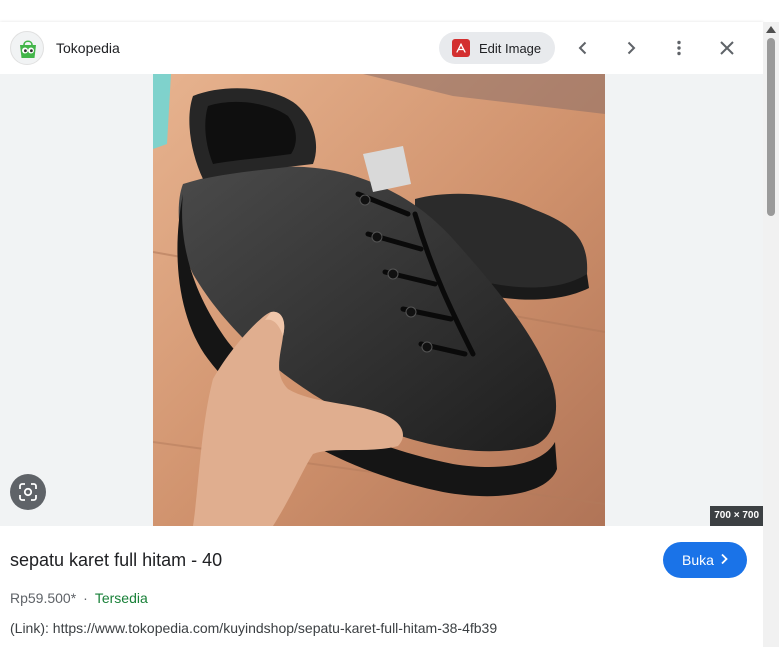 The image size is (779, 647). Describe the element at coordinates (461, 48) in the screenshot. I see `pdf-icon` at that location.